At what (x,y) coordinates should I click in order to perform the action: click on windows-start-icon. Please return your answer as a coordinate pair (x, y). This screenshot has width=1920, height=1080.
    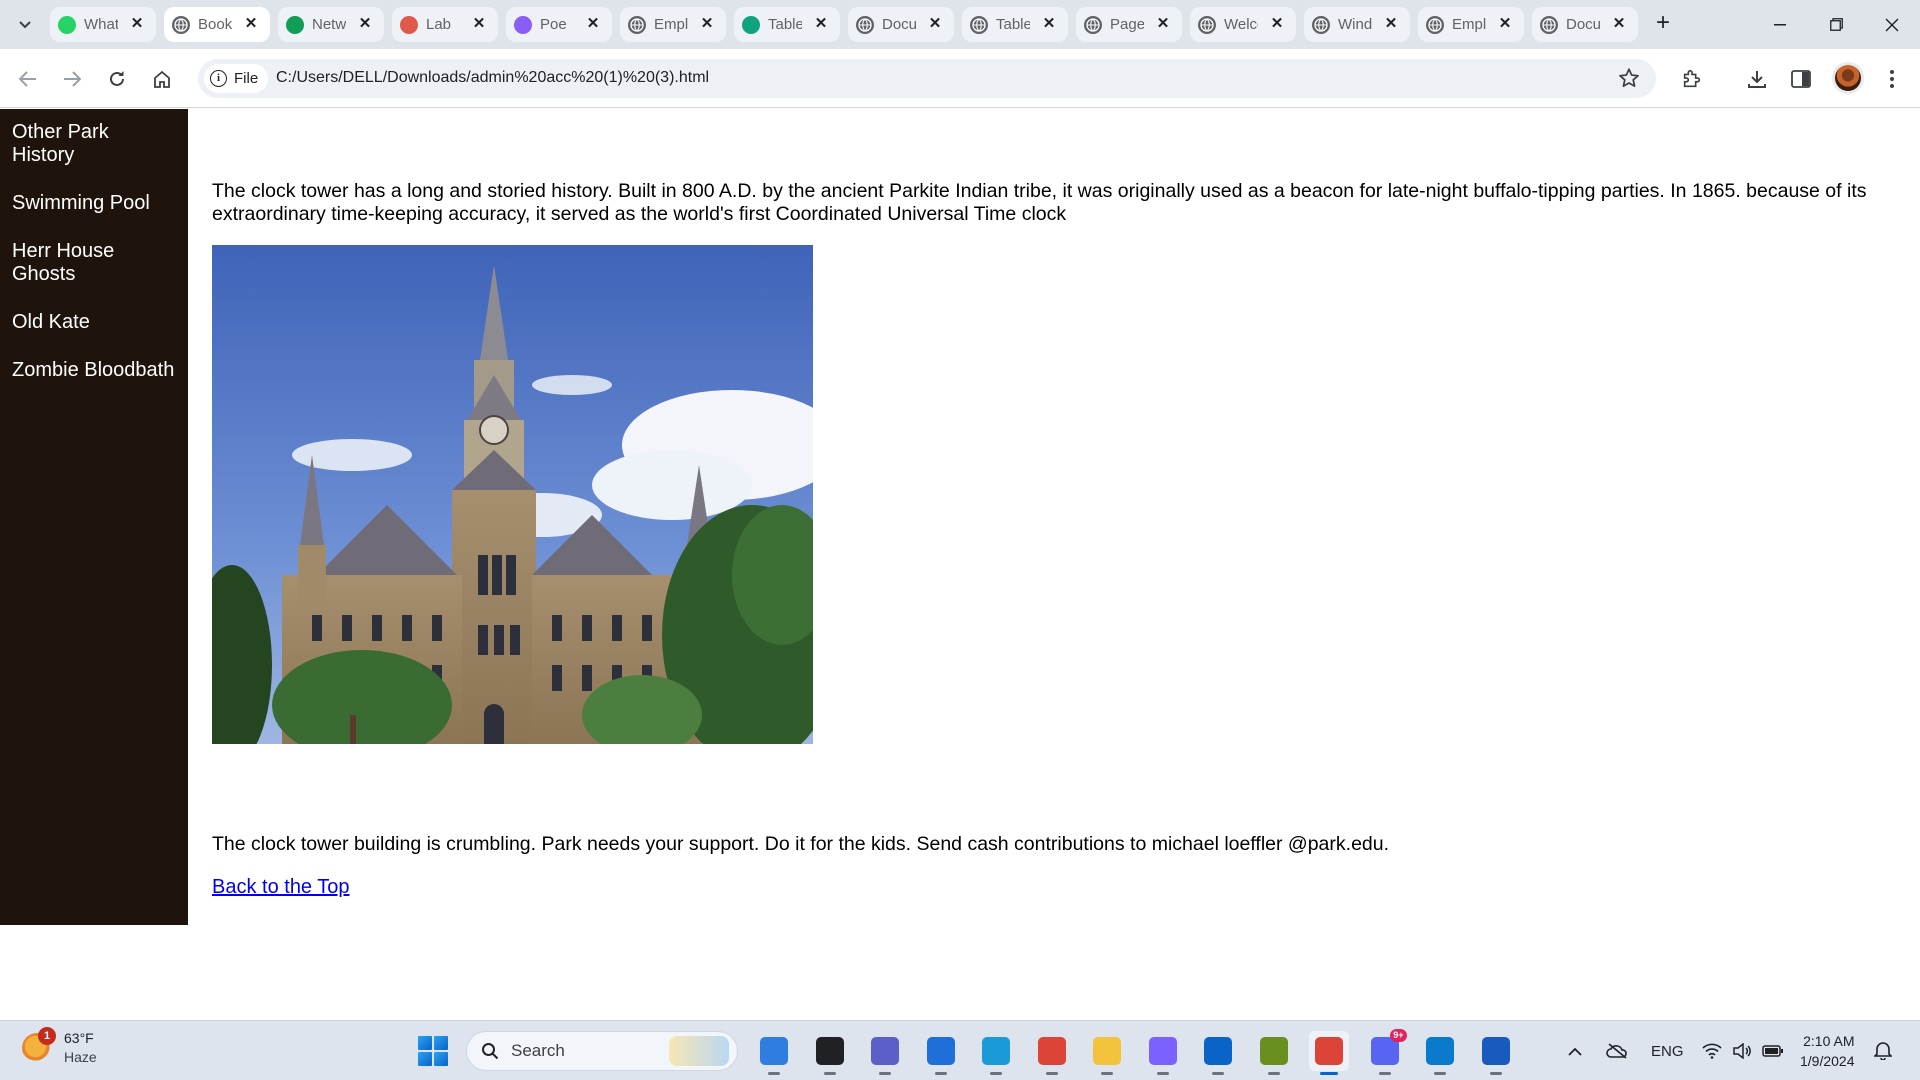
    Looking at the image, I should click on (433, 1051).